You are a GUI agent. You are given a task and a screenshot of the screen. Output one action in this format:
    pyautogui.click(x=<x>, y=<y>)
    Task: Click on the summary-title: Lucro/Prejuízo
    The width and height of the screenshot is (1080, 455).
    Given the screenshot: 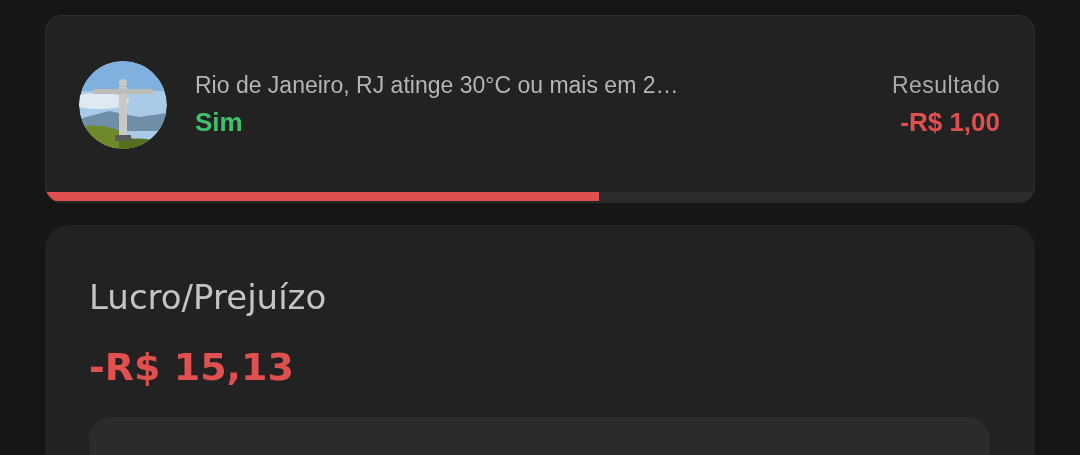 What is the action you would take?
    pyautogui.click(x=208, y=297)
    